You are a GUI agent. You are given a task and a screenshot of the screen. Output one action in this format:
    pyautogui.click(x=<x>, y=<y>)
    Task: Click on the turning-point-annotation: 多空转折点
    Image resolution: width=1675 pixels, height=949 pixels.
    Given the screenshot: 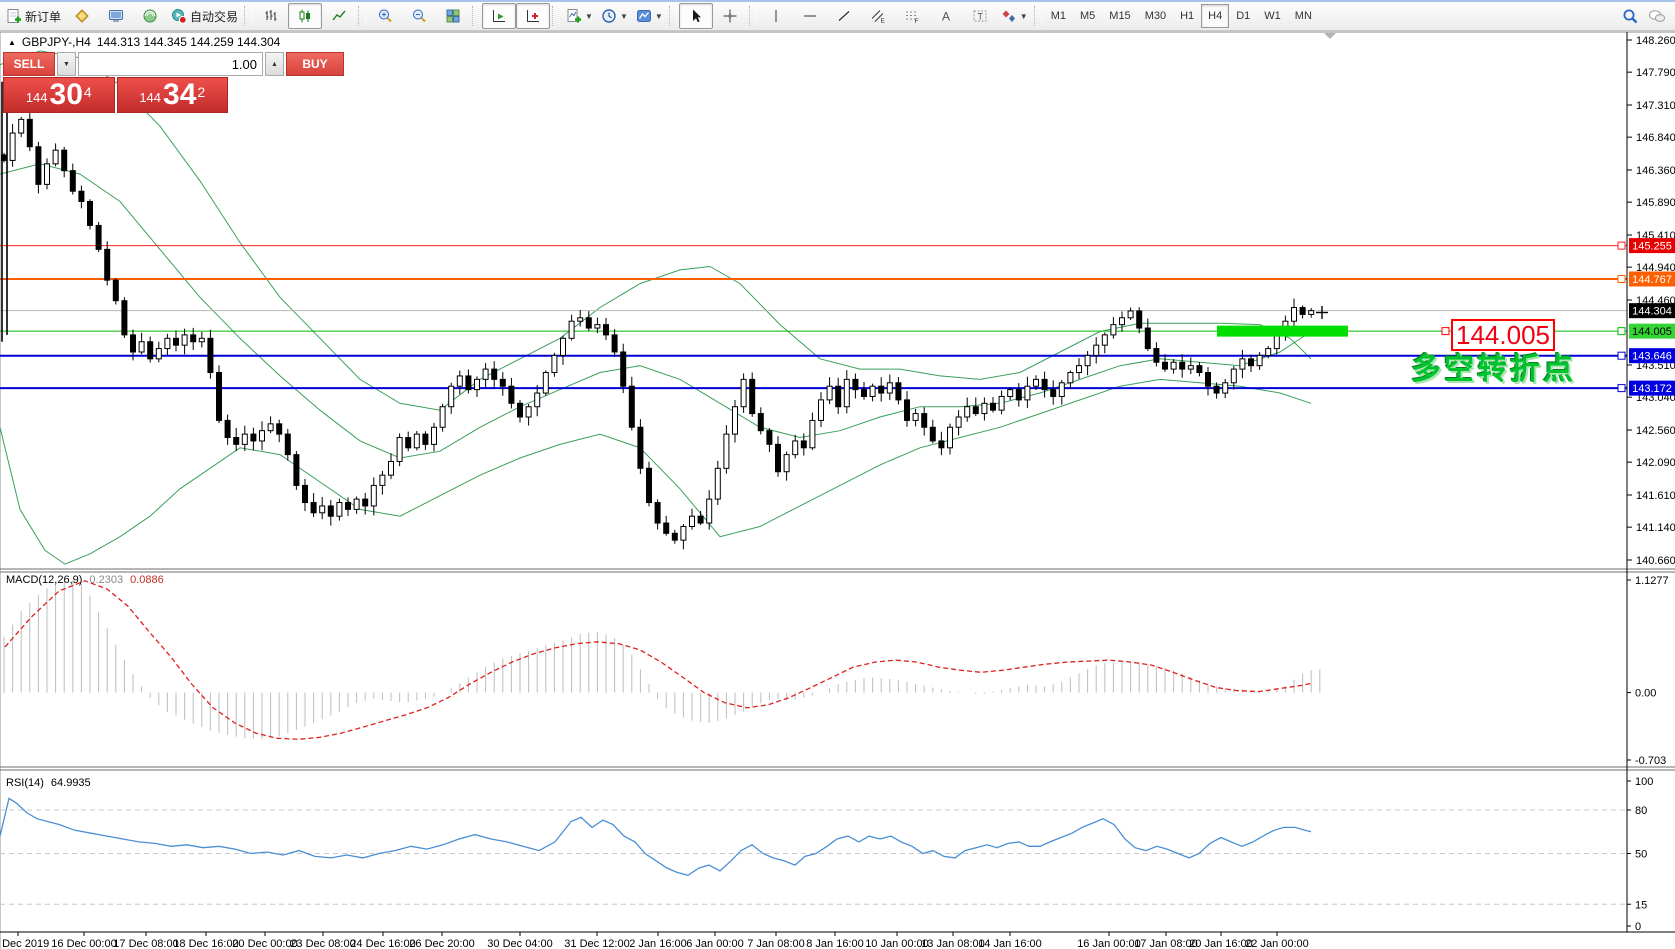 What is the action you would take?
    pyautogui.click(x=1493, y=366)
    